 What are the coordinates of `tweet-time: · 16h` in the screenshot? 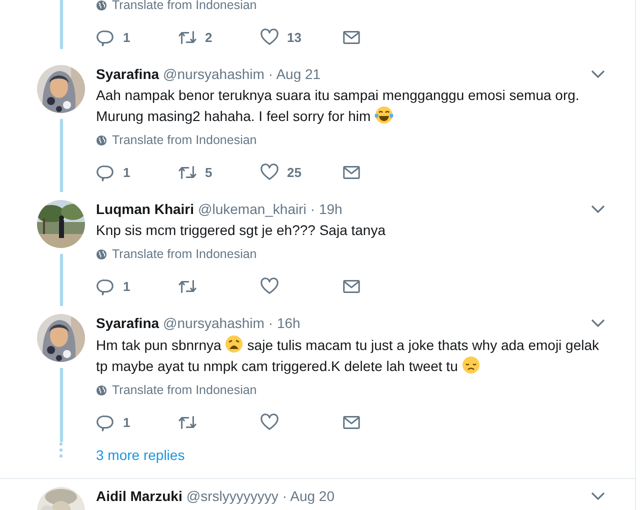 It's located at (284, 323).